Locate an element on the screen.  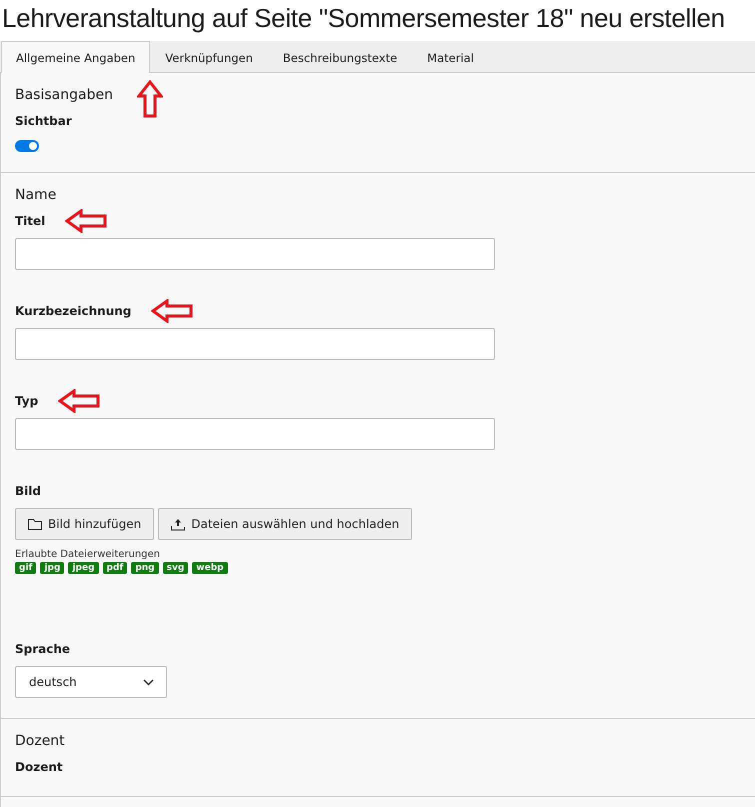
section-heading: Dozent is located at coordinates (40, 741).